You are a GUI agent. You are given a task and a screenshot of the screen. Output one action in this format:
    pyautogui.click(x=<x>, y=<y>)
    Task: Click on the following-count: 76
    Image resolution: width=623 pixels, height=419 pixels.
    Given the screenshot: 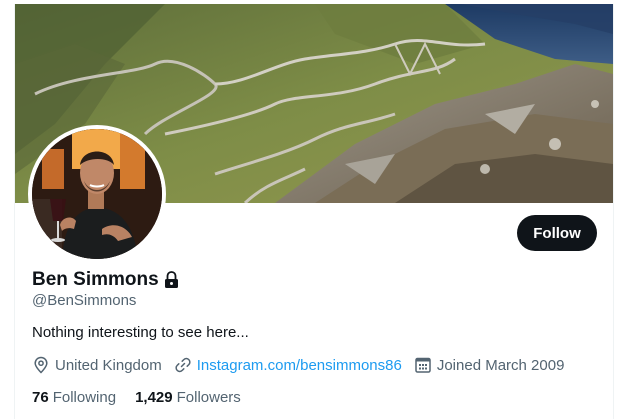 What is the action you would take?
    pyautogui.click(x=40, y=397)
    